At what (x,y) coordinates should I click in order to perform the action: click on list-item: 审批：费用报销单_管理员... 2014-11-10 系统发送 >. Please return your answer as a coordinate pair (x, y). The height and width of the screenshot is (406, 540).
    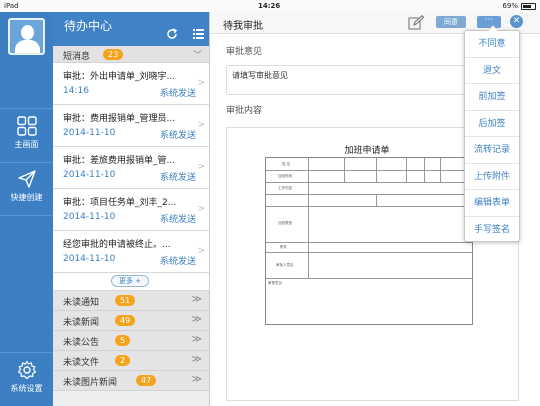
    Looking at the image, I should click on (131, 126).